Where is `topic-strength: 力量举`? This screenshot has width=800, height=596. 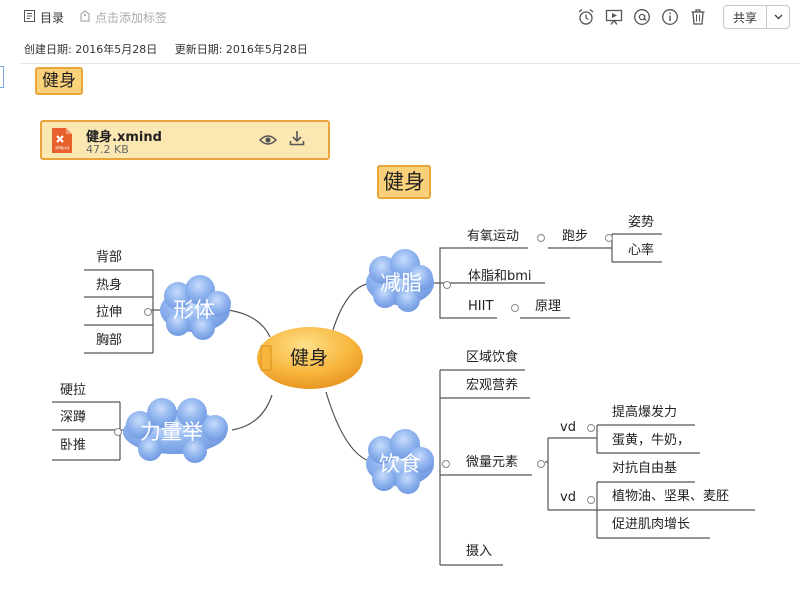
topic-strength: 力量举 is located at coordinates (171, 432).